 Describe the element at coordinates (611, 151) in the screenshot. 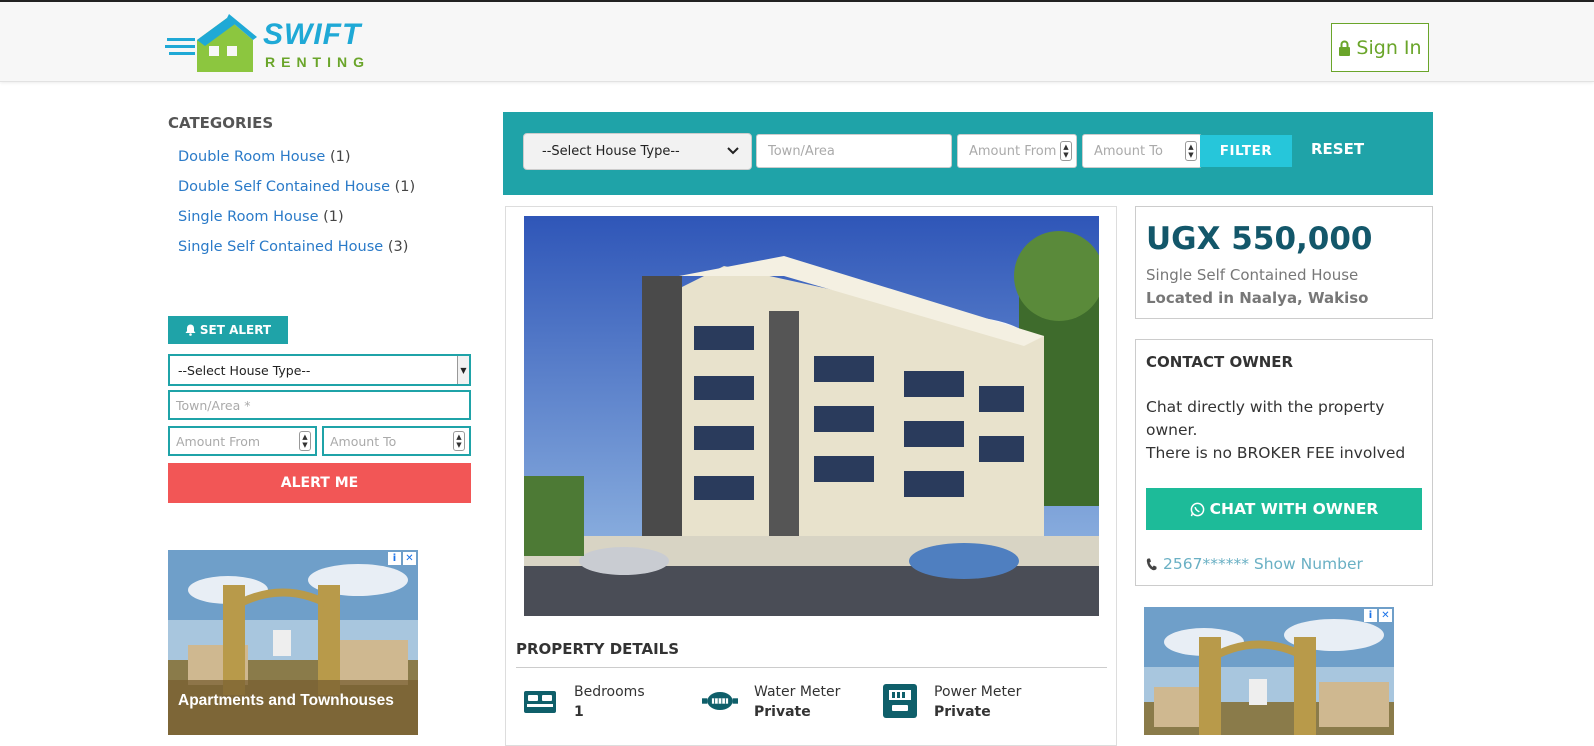

I see `house-type-value: --Select House Type--` at that location.